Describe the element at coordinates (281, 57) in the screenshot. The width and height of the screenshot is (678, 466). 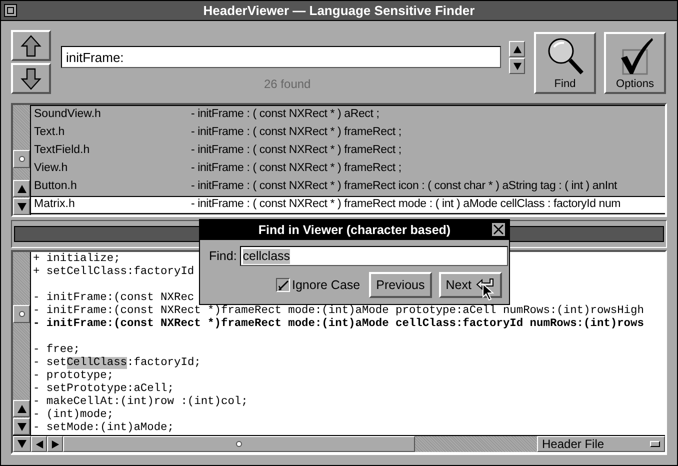
I see `search-field: initFrame:` at that location.